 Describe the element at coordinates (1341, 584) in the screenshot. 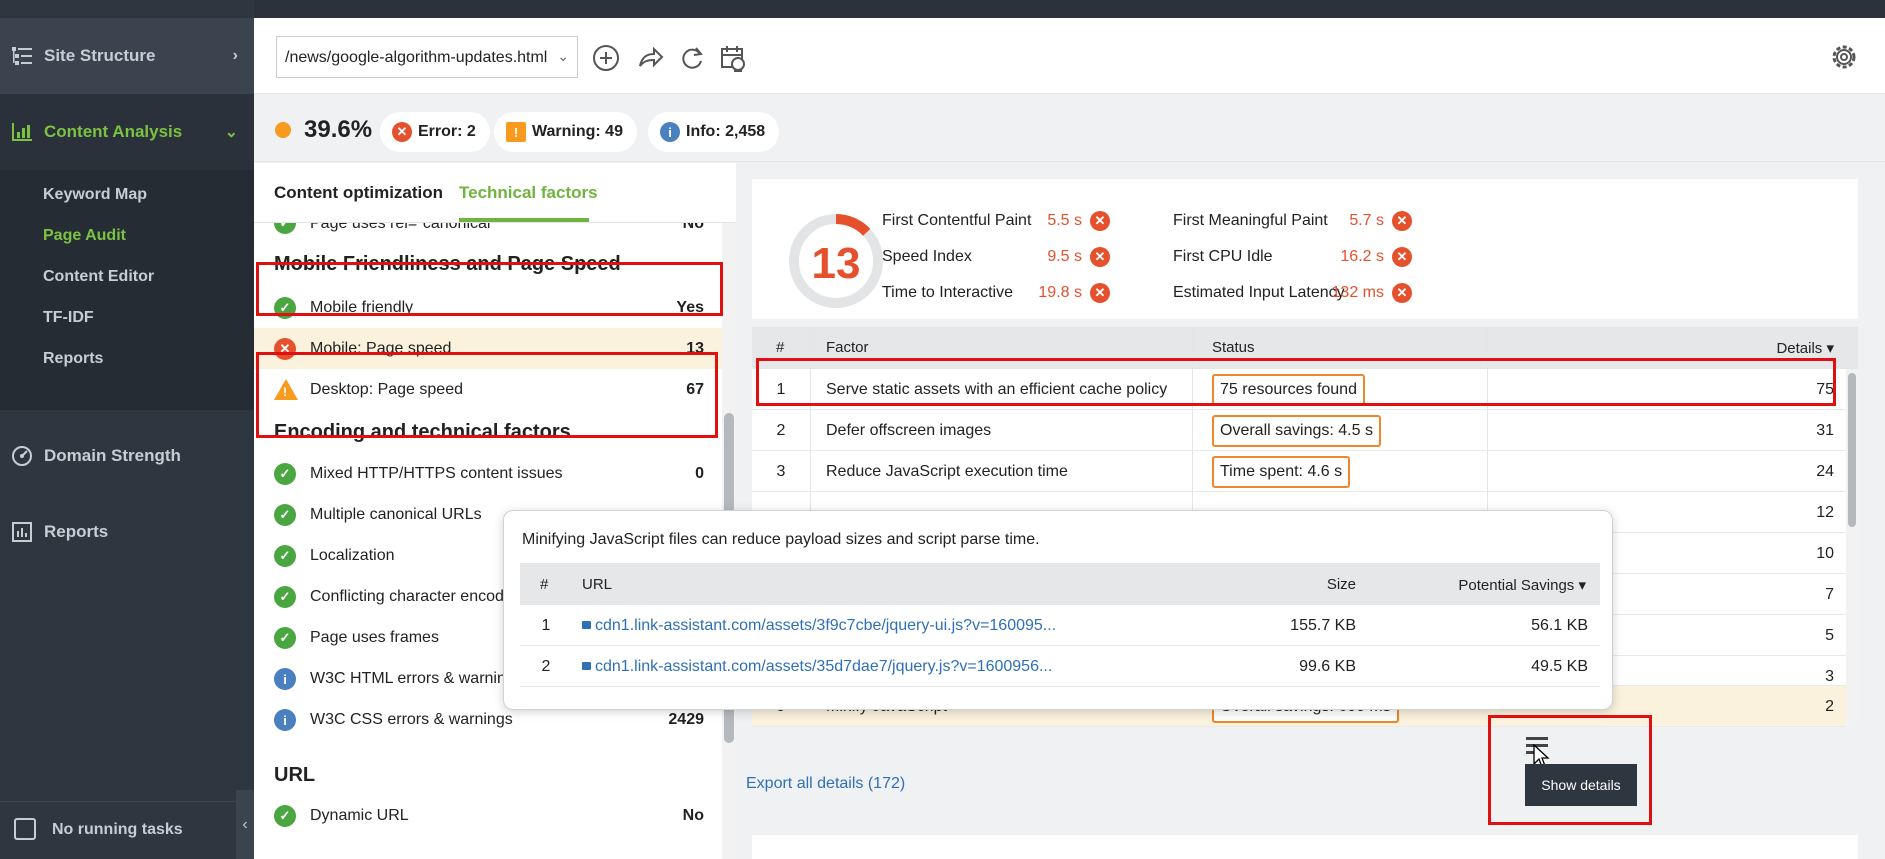

I see `popup-col-size: Size` at that location.